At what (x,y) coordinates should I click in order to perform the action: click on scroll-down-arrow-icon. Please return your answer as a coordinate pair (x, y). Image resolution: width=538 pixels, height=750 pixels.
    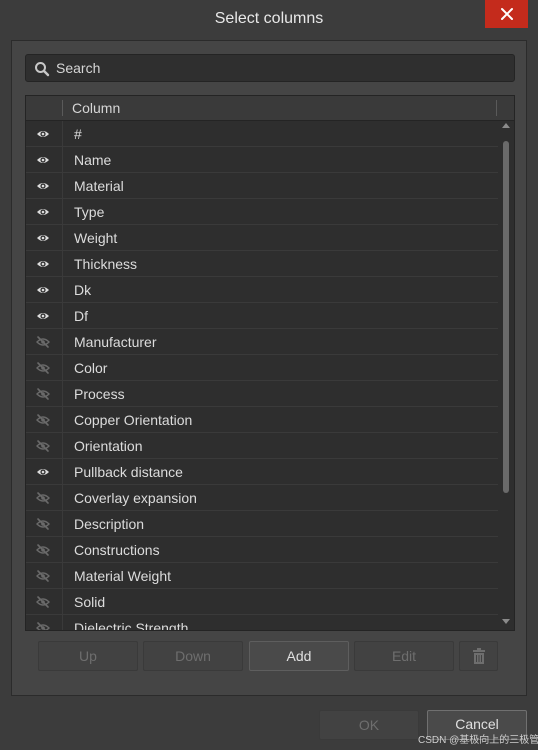
    Looking at the image, I should click on (506, 621).